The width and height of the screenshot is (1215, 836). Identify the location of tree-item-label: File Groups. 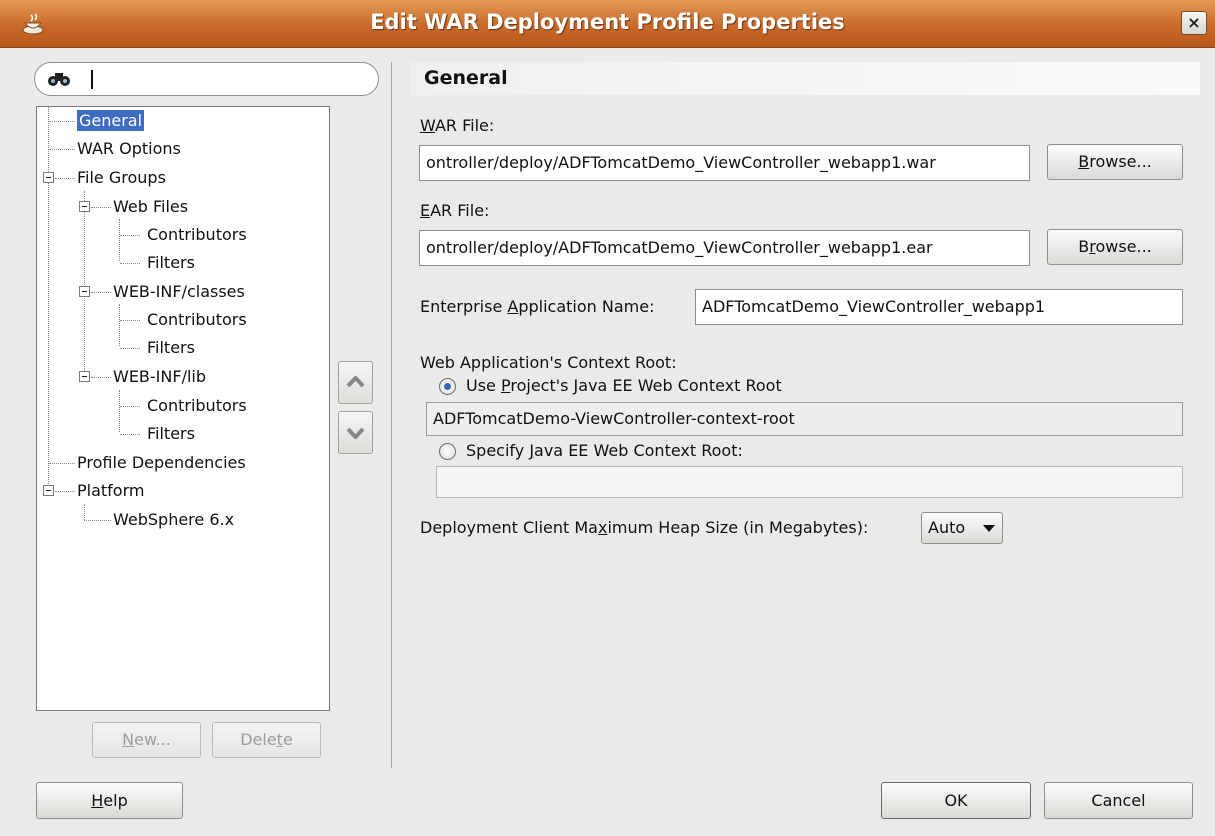
(121, 177).